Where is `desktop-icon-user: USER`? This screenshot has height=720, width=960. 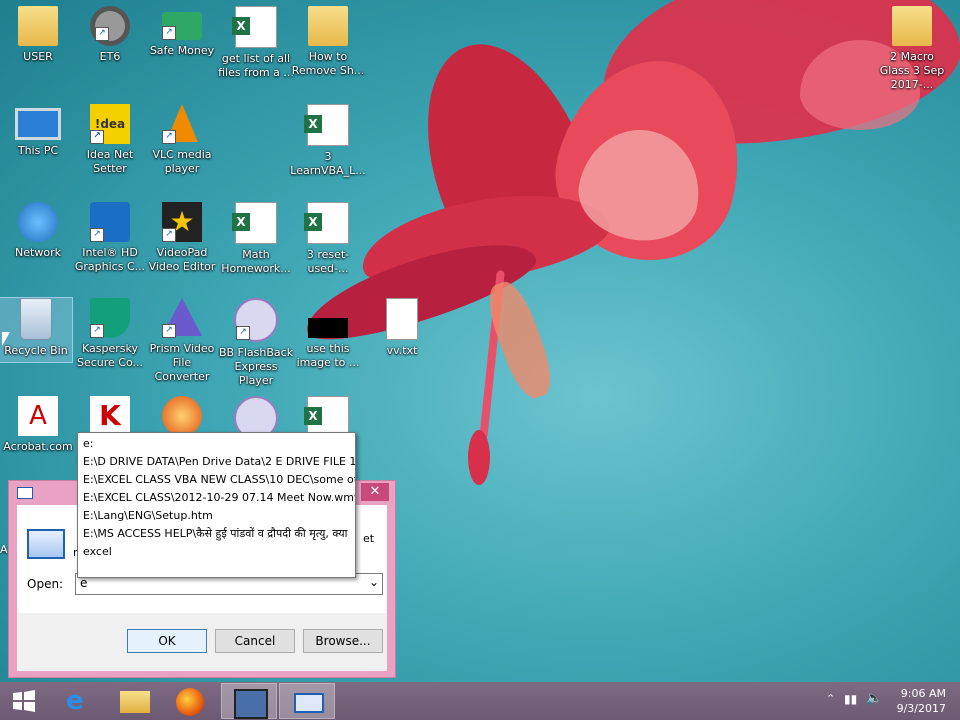
desktop-icon-user: USER is located at coordinates (38, 35).